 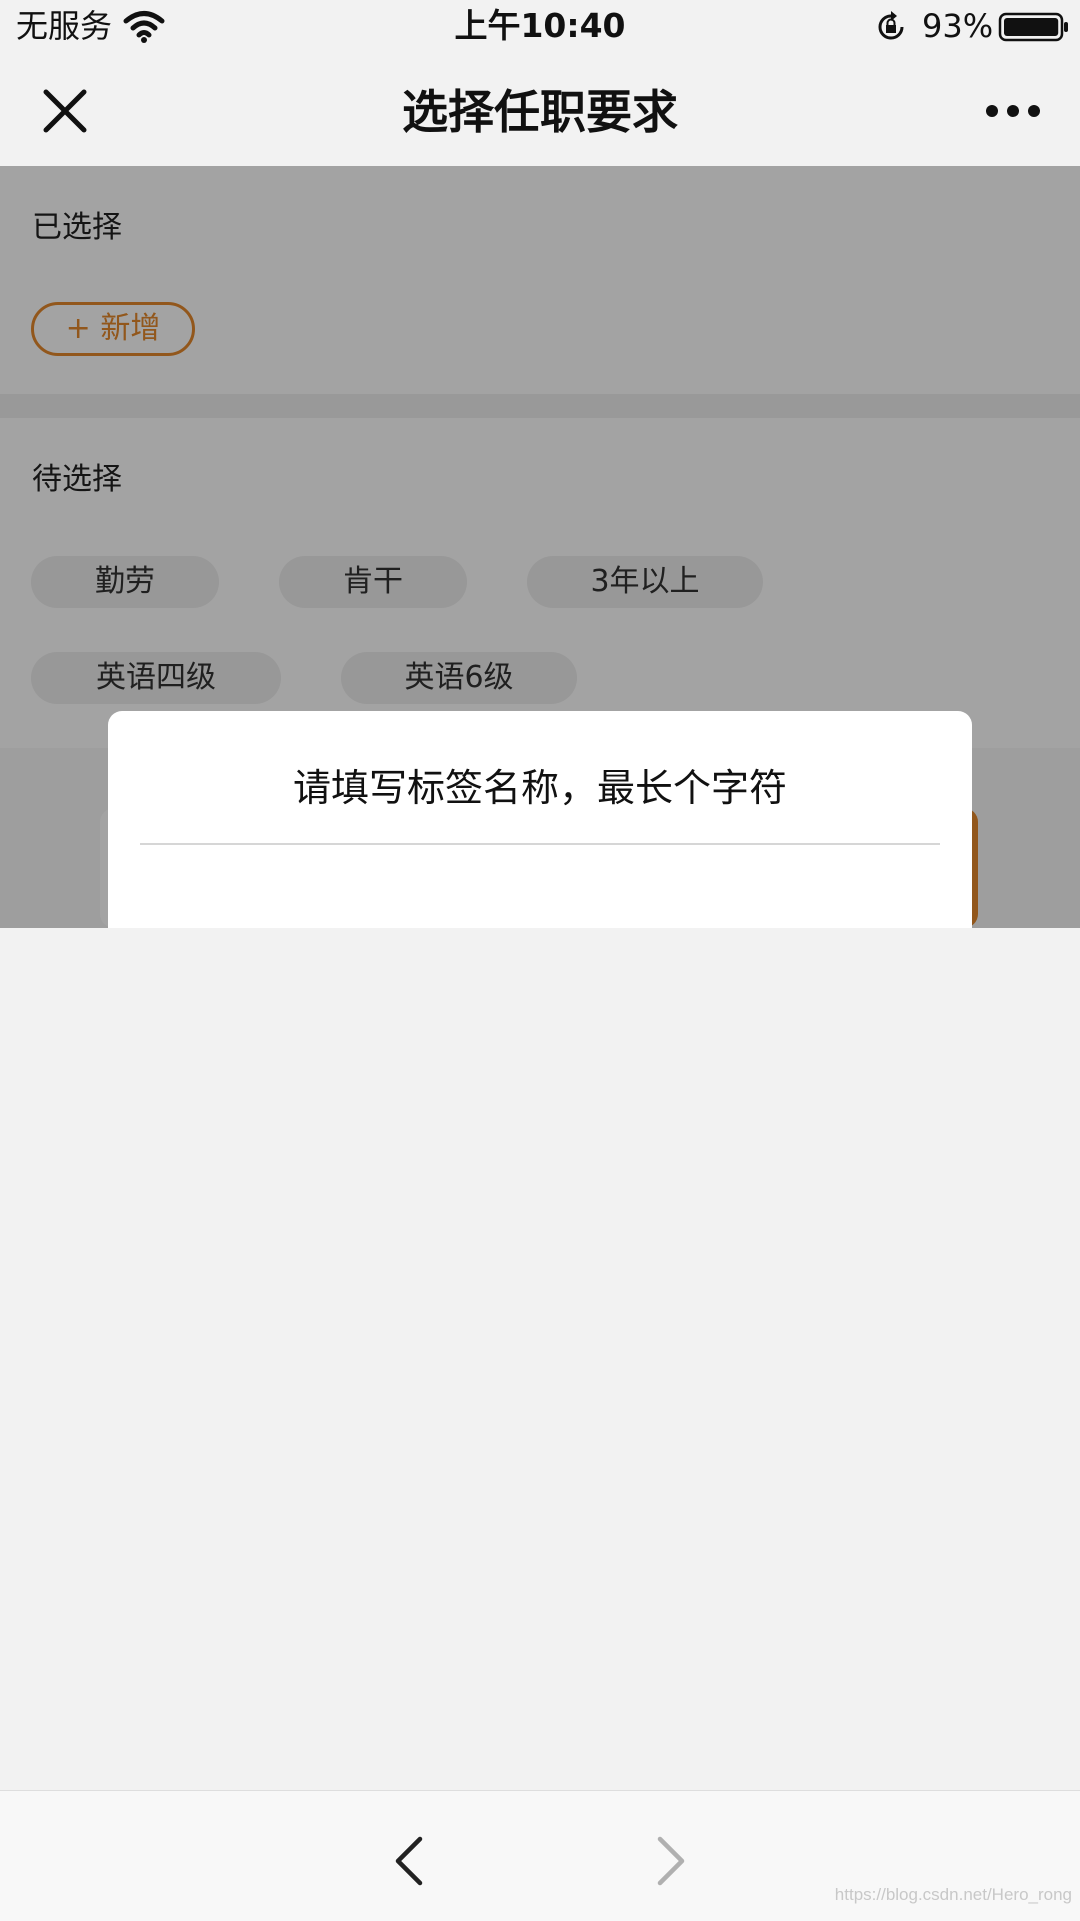 I want to click on dialog-title: 请填写标签名称，最长个字符, so click(x=539, y=788).